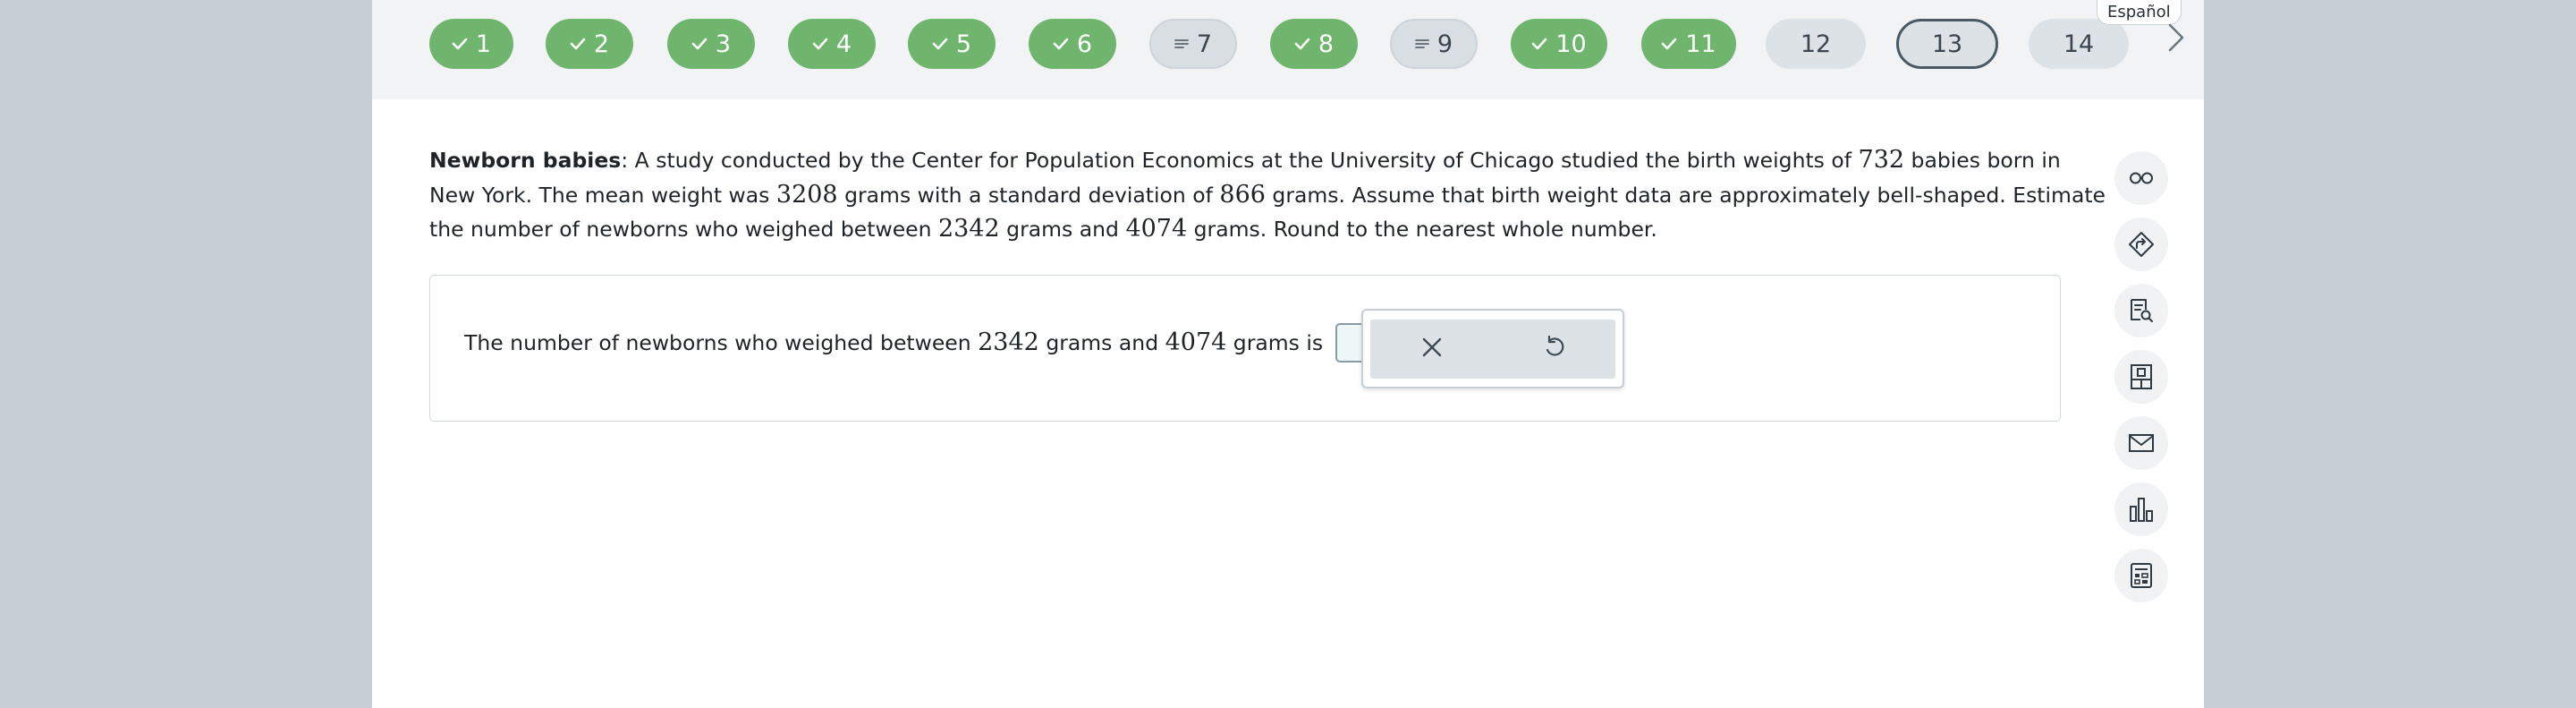 The image size is (2576, 708). Describe the element at coordinates (1008, 342) in the screenshot. I see `answer-number: 2342` at that location.